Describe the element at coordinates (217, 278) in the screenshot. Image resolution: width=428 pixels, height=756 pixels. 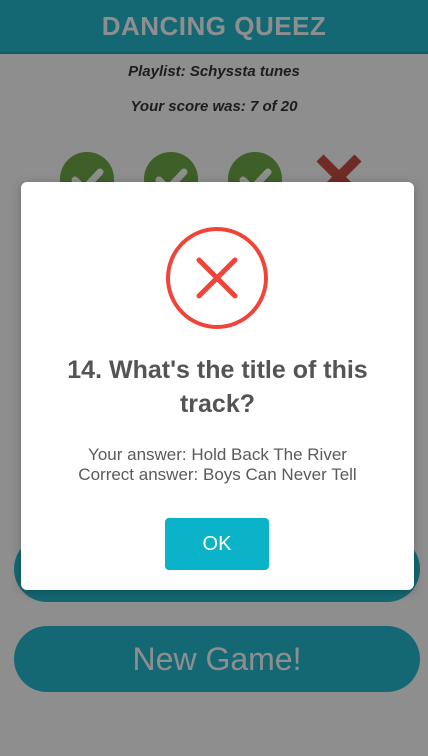
I see `error-x-icon` at that location.